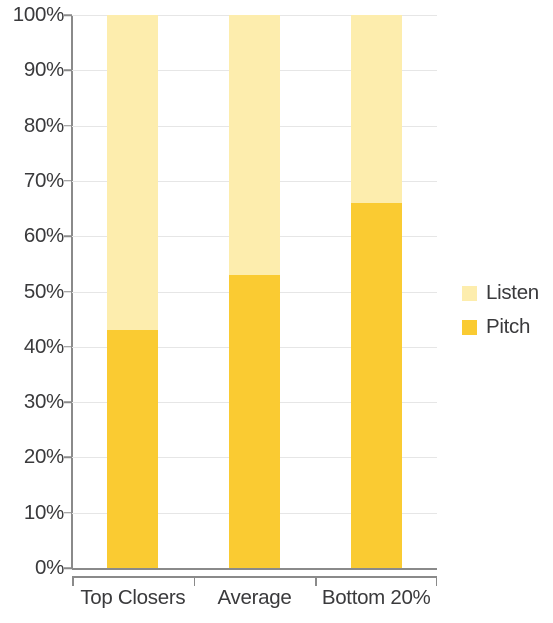  I want to click on legend-item-listen: Listen, so click(507, 293).